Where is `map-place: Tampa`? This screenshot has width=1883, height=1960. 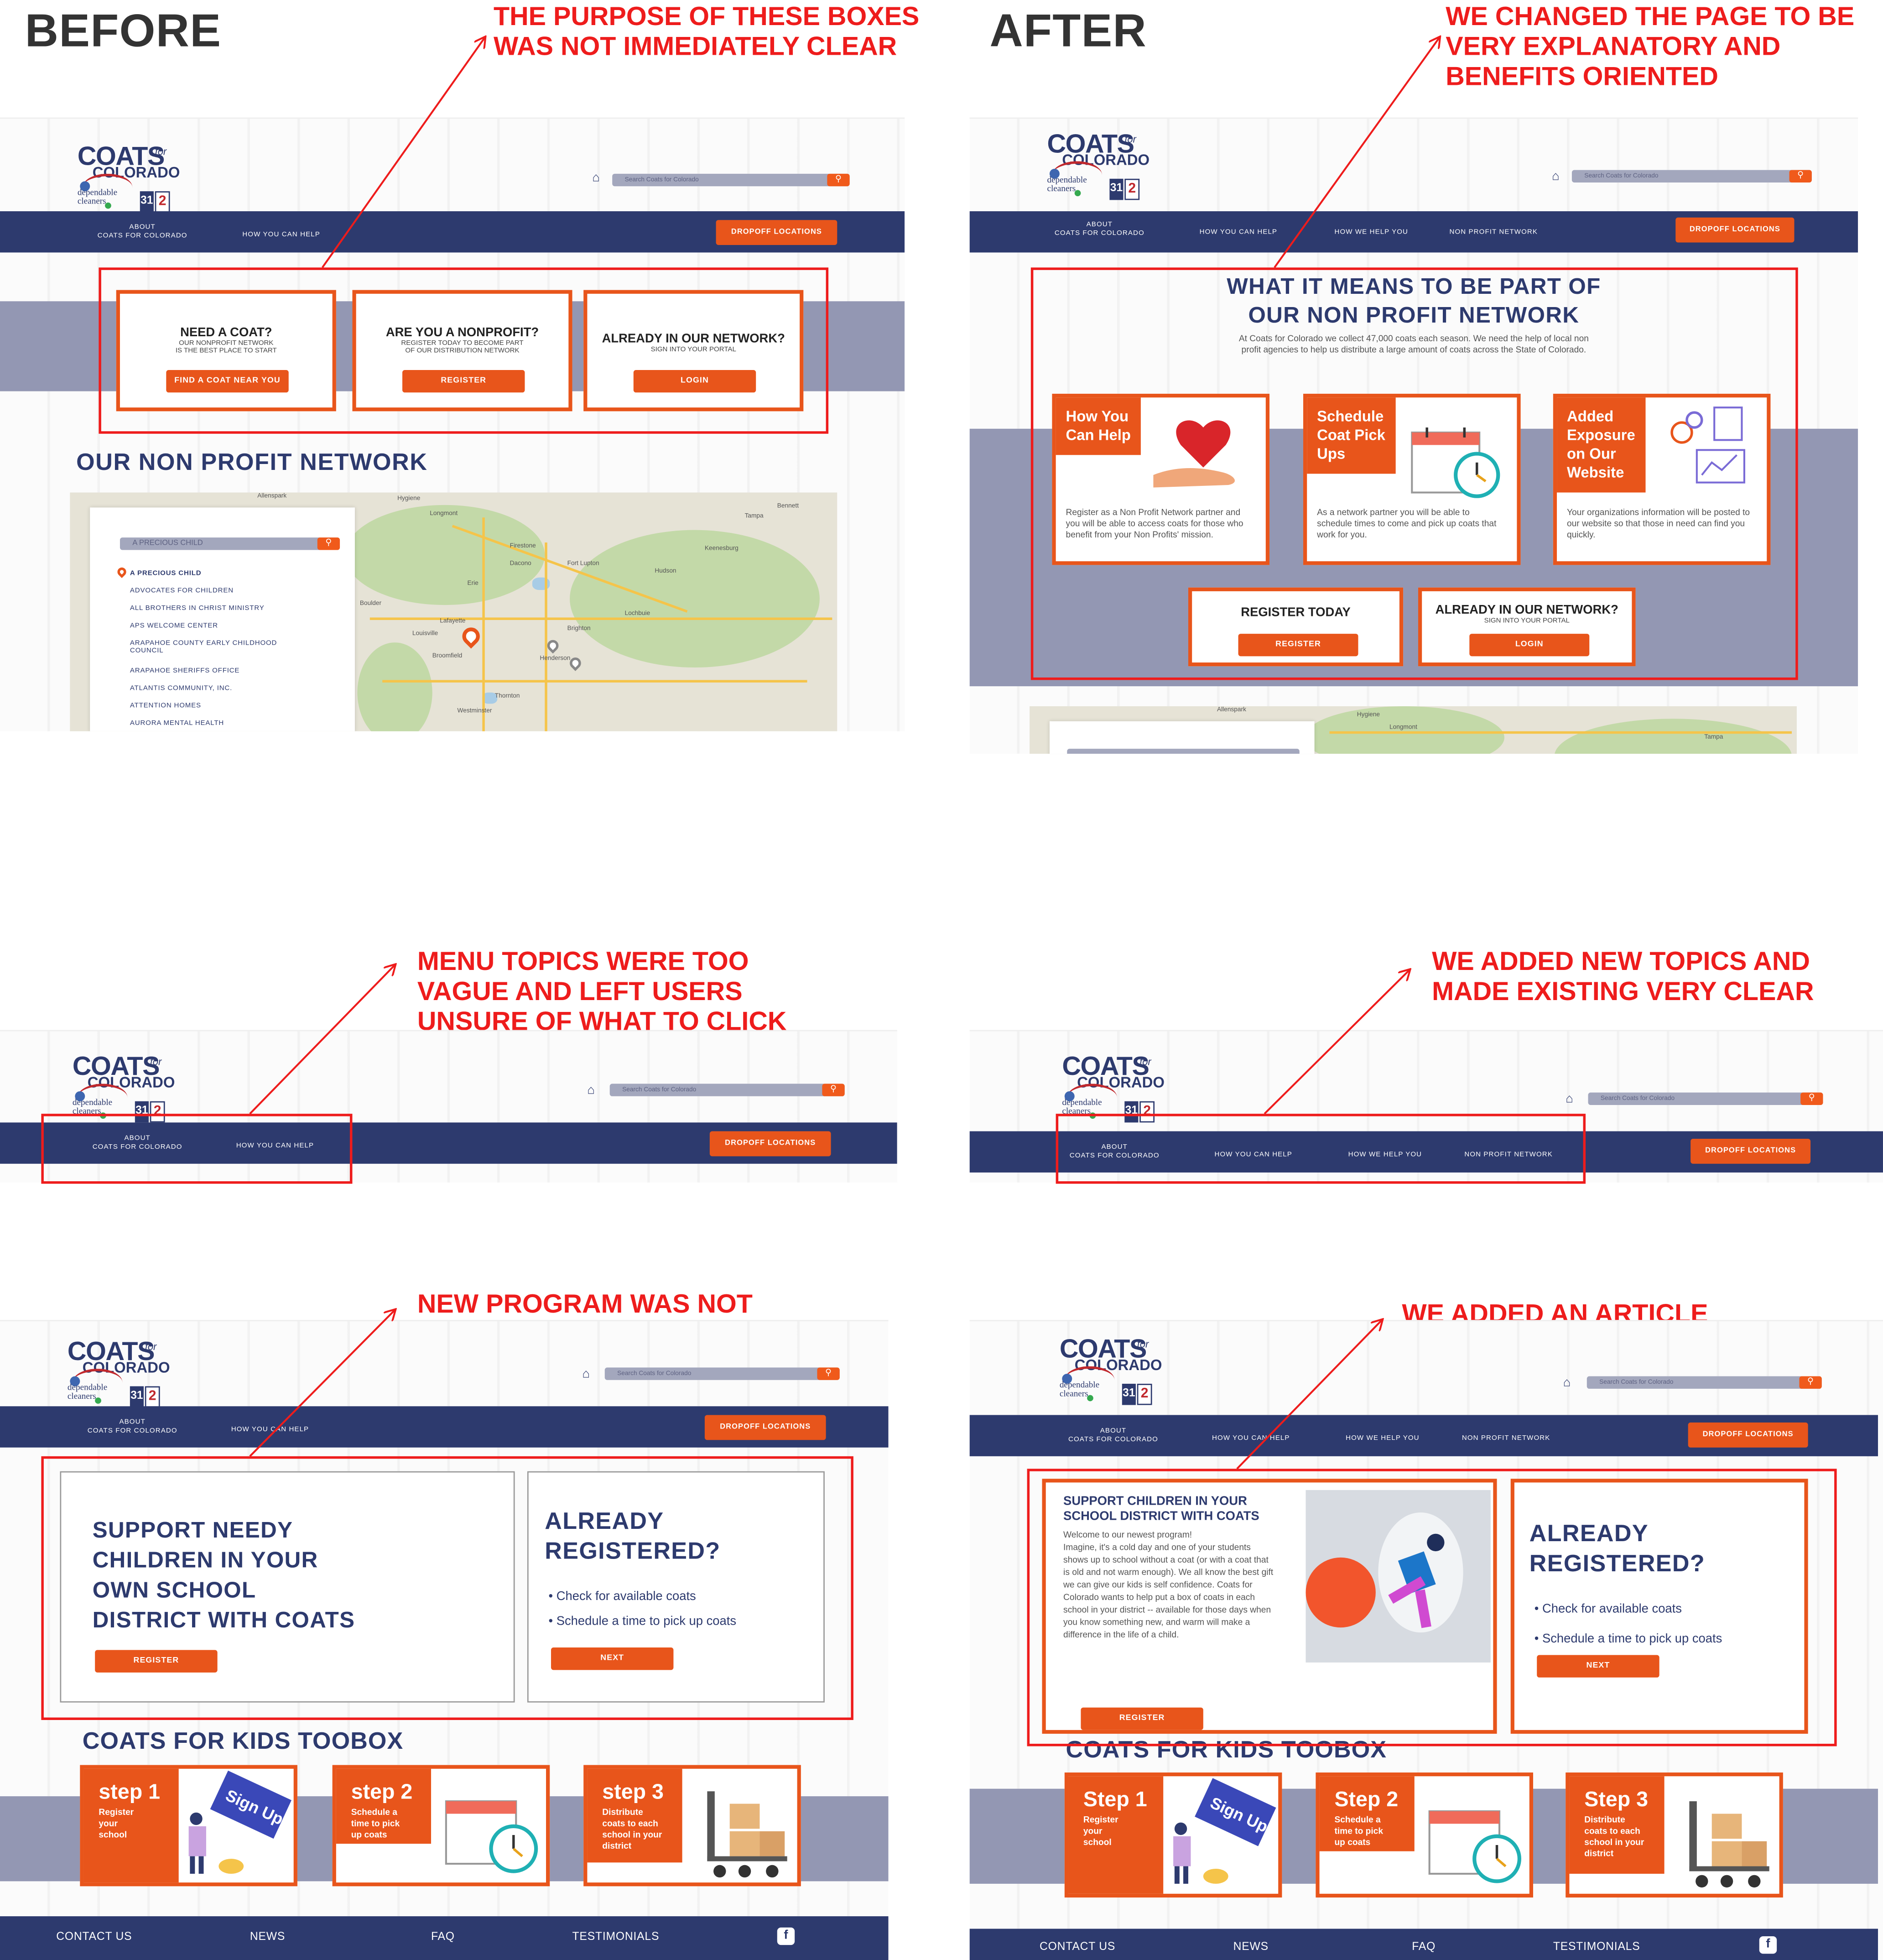
map-place: Tampa is located at coordinates (1713, 737).